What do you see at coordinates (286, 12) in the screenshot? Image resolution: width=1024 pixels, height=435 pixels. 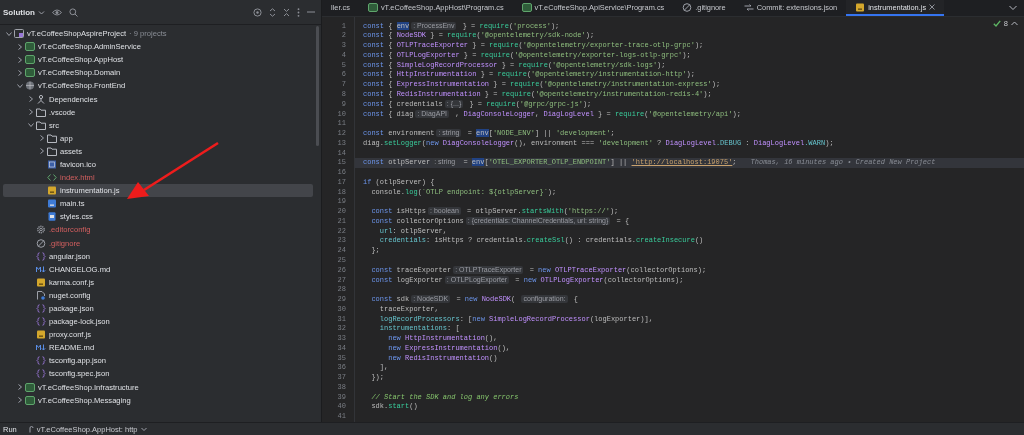 I see `collapse-all-icon` at bounding box center [286, 12].